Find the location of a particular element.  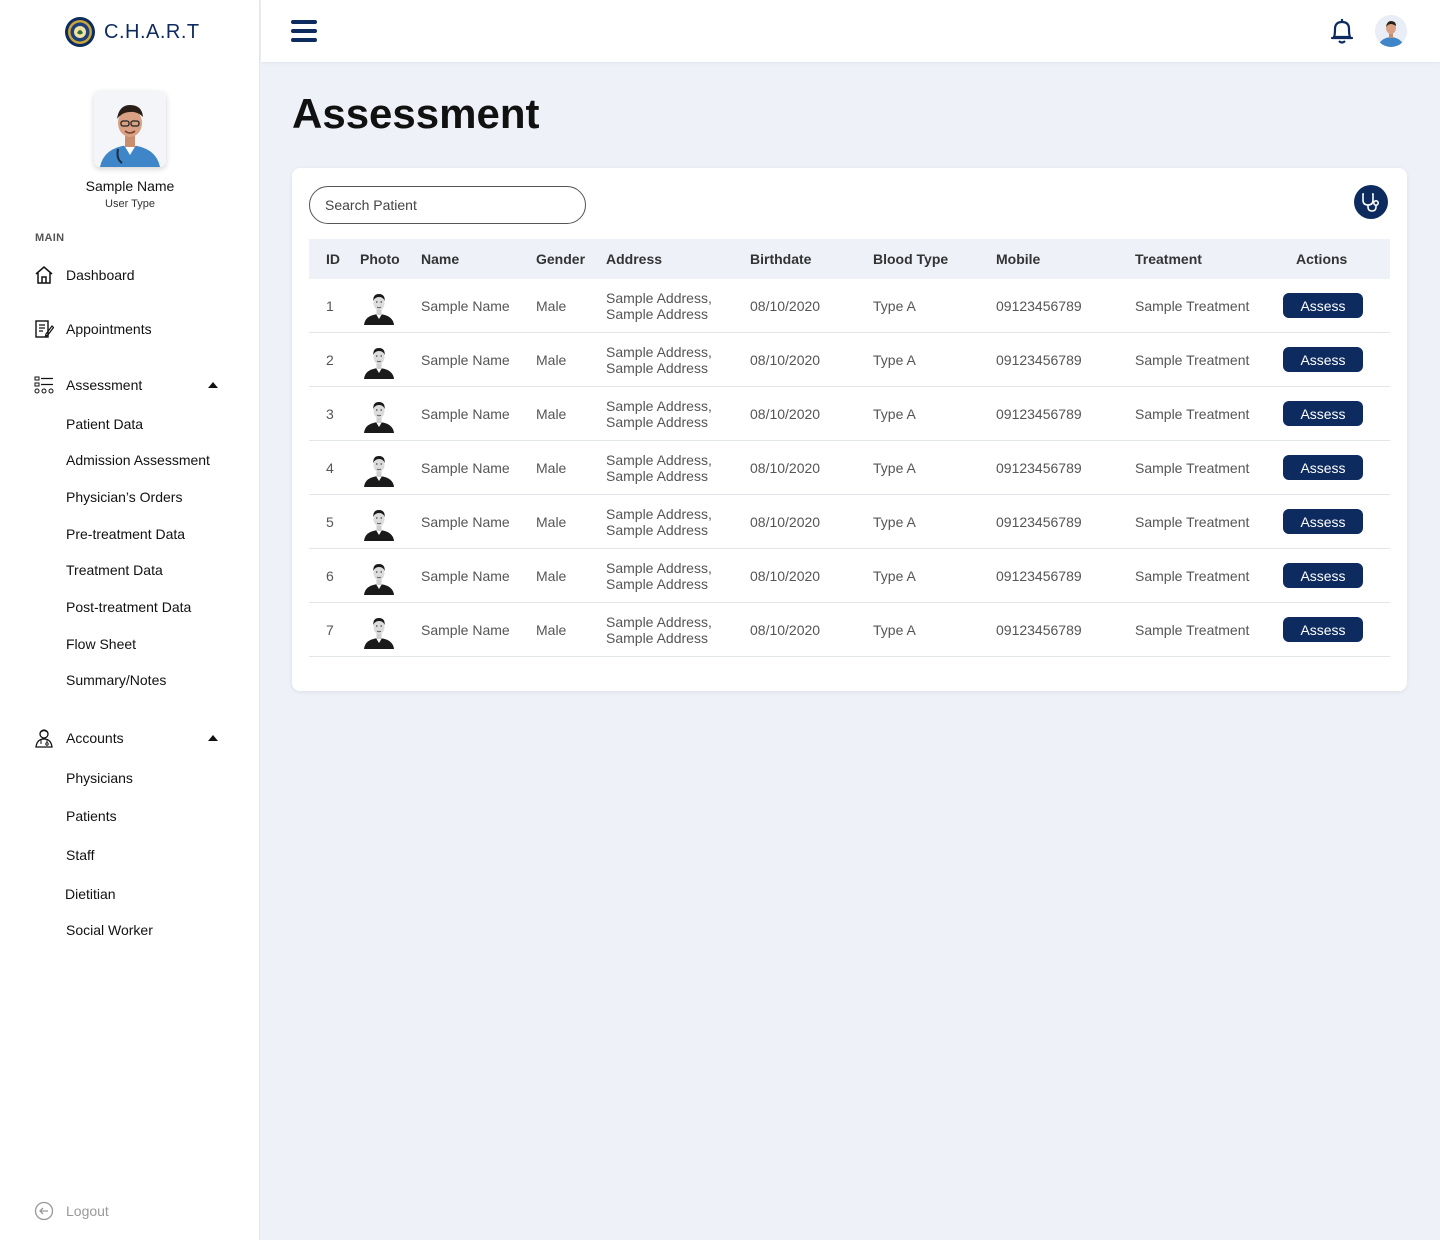

top-bar is located at coordinates (850, 31).